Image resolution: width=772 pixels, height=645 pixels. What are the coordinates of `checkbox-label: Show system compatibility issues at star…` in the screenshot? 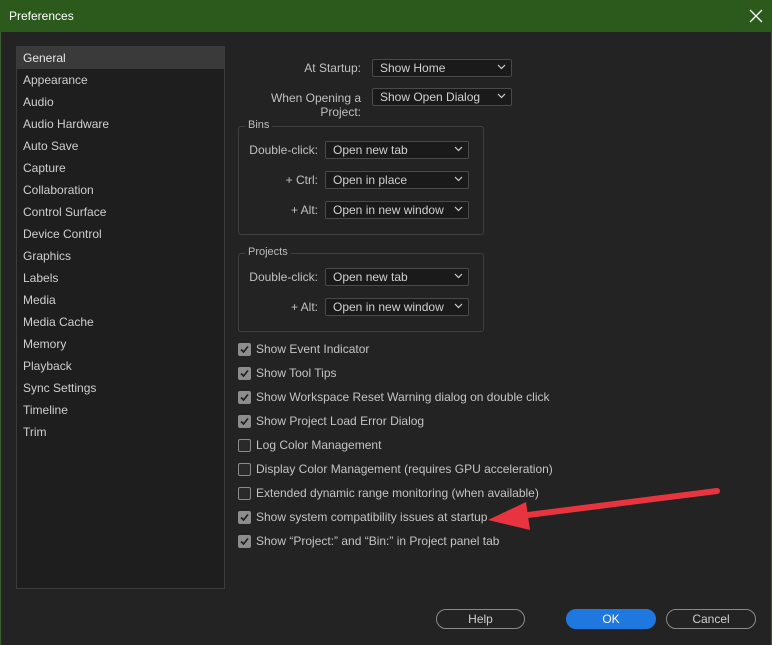 It's located at (372, 517).